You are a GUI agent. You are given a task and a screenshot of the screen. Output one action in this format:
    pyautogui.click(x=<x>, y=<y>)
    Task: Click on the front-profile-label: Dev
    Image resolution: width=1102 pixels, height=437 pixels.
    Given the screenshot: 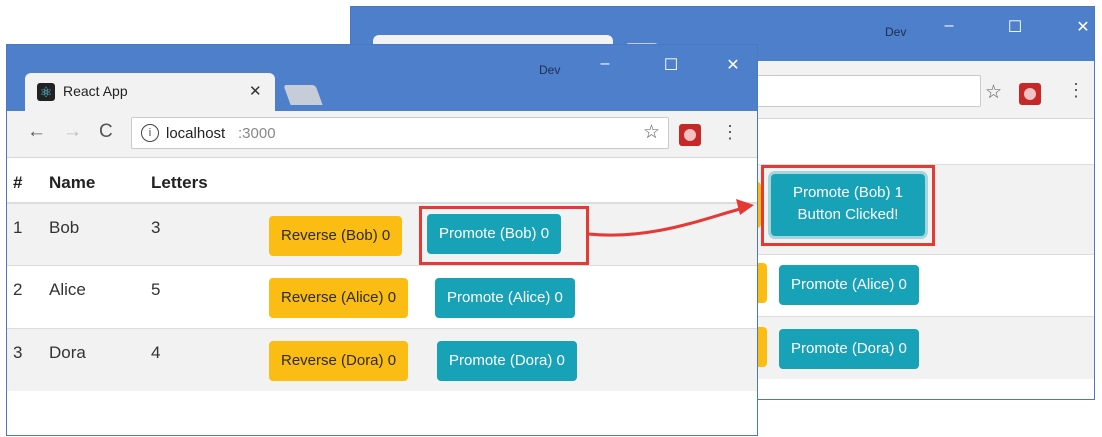 What is the action you would take?
    pyautogui.click(x=550, y=70)
    